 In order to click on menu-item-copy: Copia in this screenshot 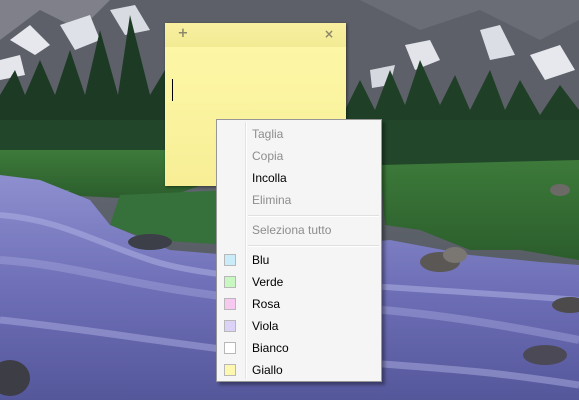, I will do `click(299, 156)`.